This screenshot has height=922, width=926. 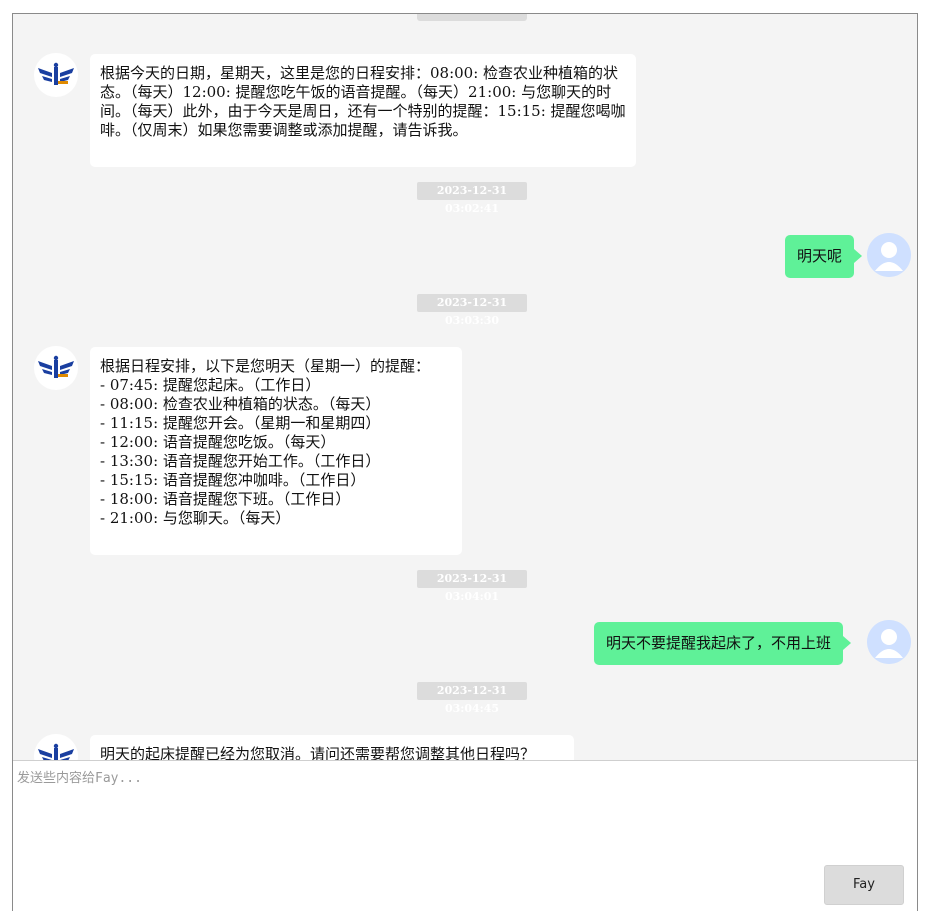 What do you see at coordinates (457, 812) in the screenshot?
I see `message-input` at bounding box center [457, 812].